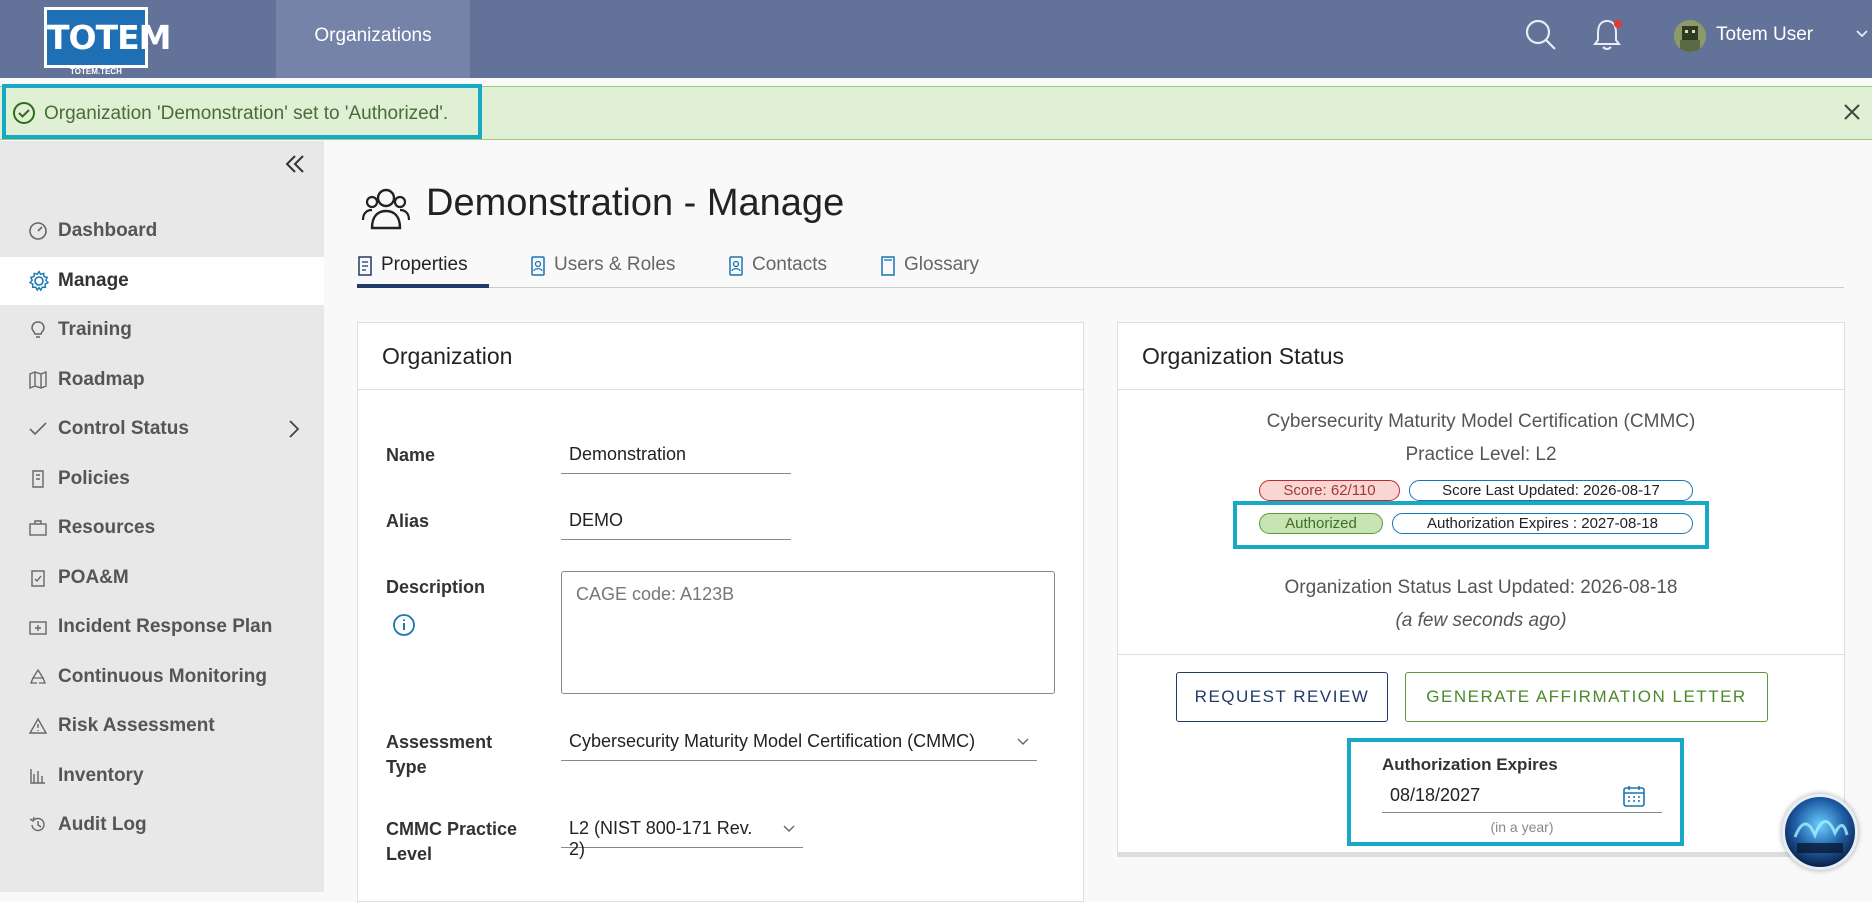 This screenshot has width=1872, height=902. What do you see at coordinates (165, 626) in the screenshot?
I see `sidebar-item-label: Incident Response Plan` at bounding box center [165, 626].